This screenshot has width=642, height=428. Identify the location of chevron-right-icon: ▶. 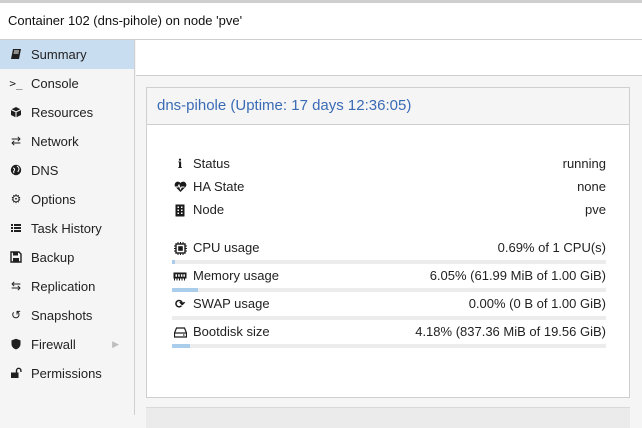
(115, 344).